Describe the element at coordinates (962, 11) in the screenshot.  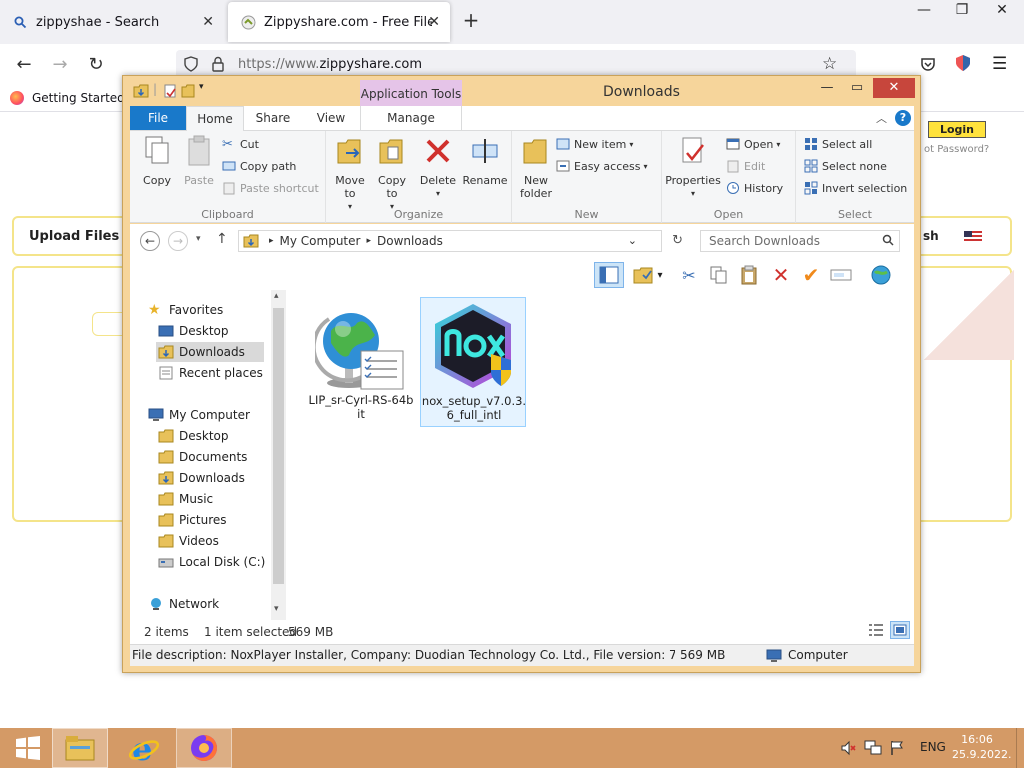
I see `restore-icon: ❐` at that location.